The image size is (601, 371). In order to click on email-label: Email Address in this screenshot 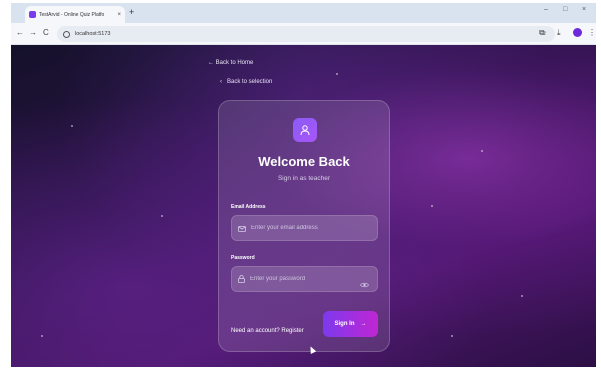, I will do `click(248, 207)`.